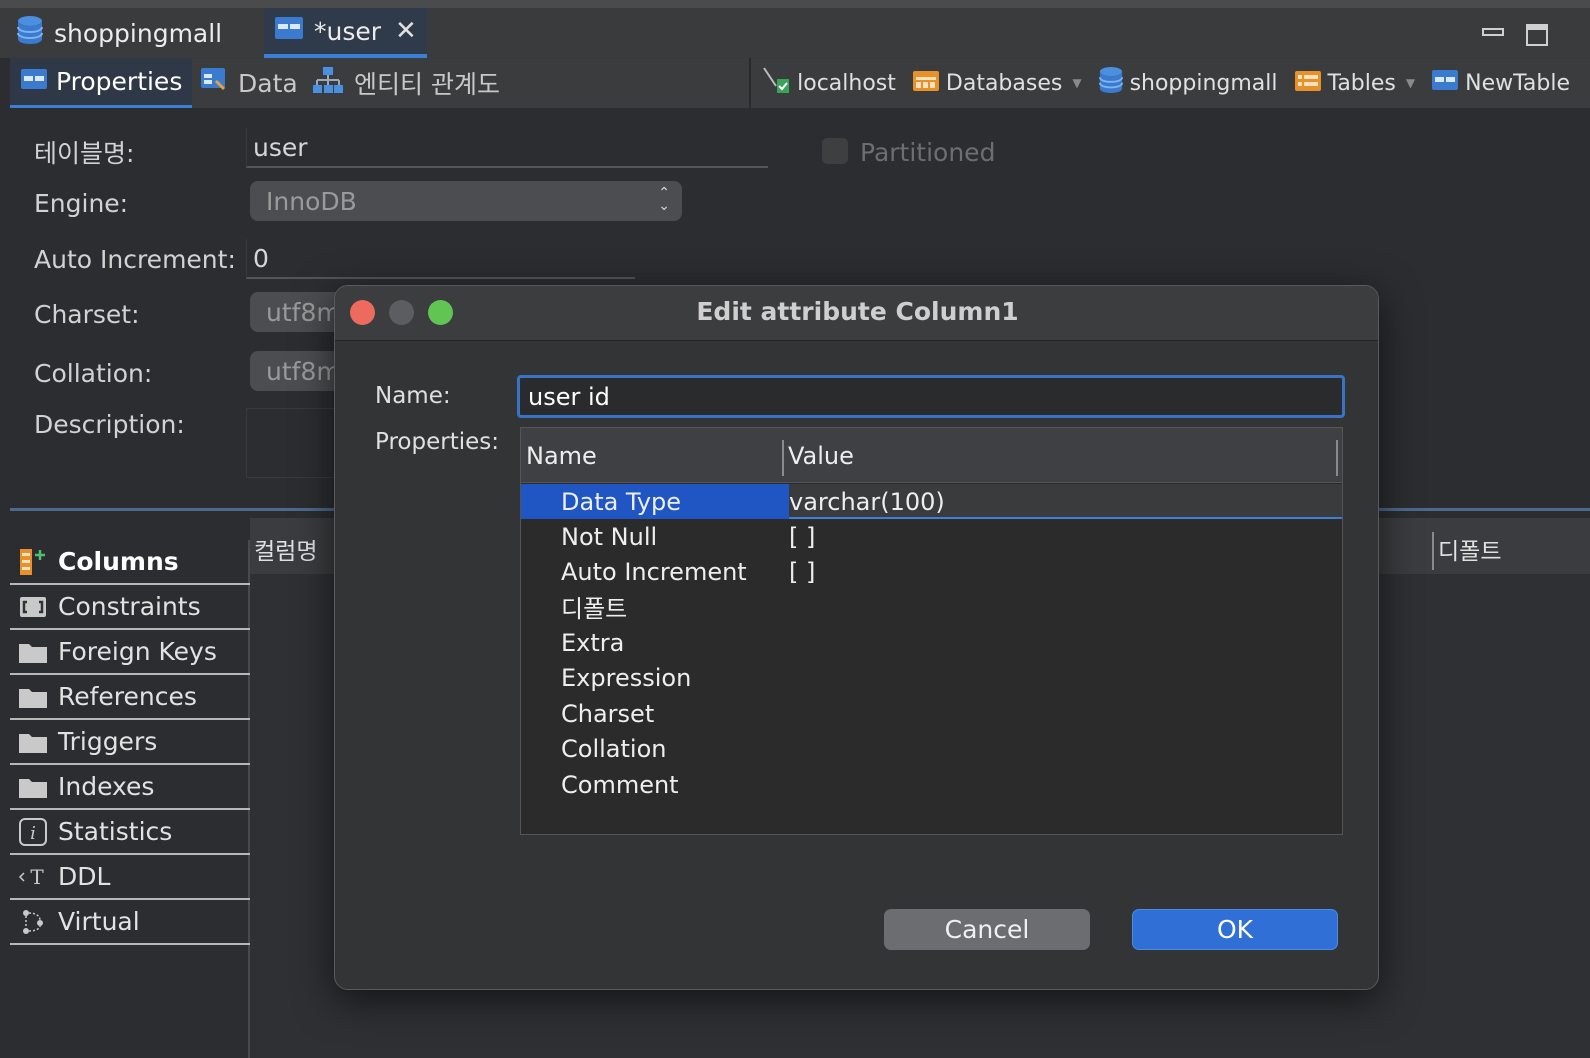  What do you see at coordinates (931, 784) in the screenshot?
I see `property-row: Comment` at bounding box center [931, 784].